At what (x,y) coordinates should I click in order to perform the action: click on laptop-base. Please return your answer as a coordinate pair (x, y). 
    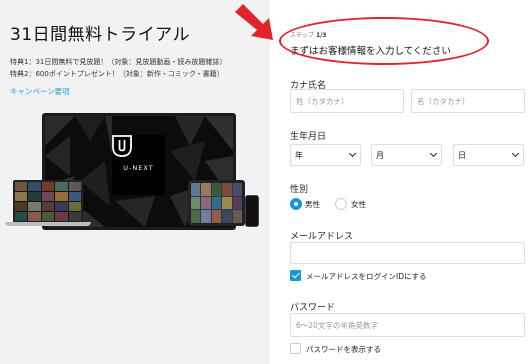
    Looking at the image, I should click on (48, 224).